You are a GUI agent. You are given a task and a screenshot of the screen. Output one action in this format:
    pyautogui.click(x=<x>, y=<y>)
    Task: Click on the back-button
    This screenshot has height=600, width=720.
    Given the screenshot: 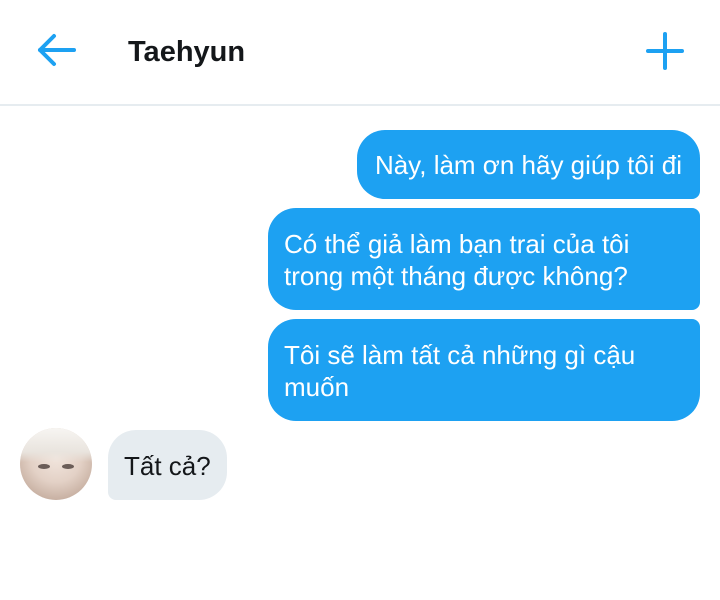 What is the action you would take?
    pyautogui.click(x=55, y=51)
    